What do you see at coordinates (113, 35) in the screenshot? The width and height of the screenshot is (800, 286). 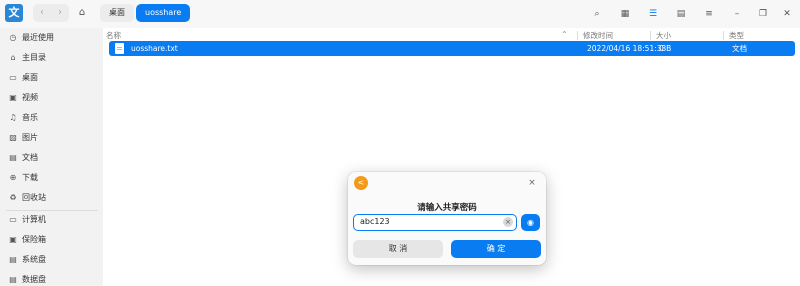 I see `column-header-name: 名称` at bounding box center [113, 35].